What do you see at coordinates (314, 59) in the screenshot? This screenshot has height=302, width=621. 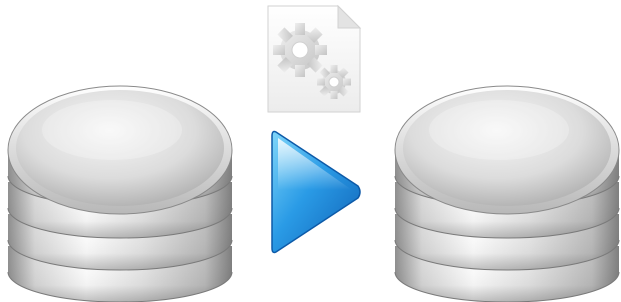 I see `config-file-gears-icon` at bounding box center [314, 59].